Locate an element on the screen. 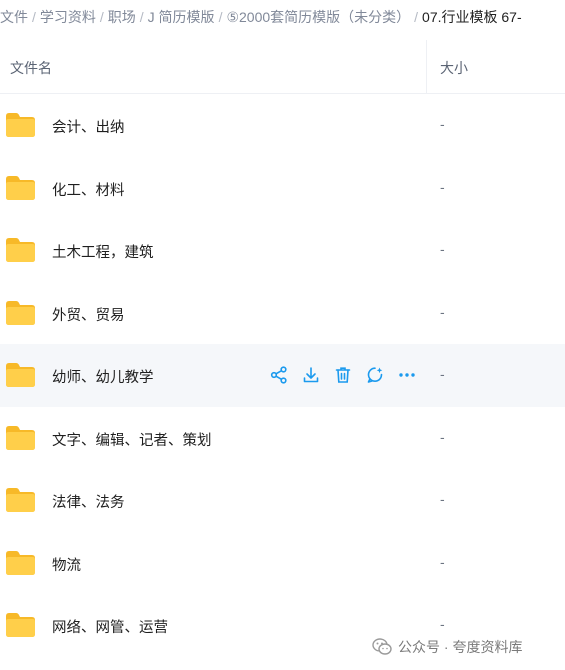 The height and width of the screenshot is (670, 565). download-icon is located at coordinates (311, 375).